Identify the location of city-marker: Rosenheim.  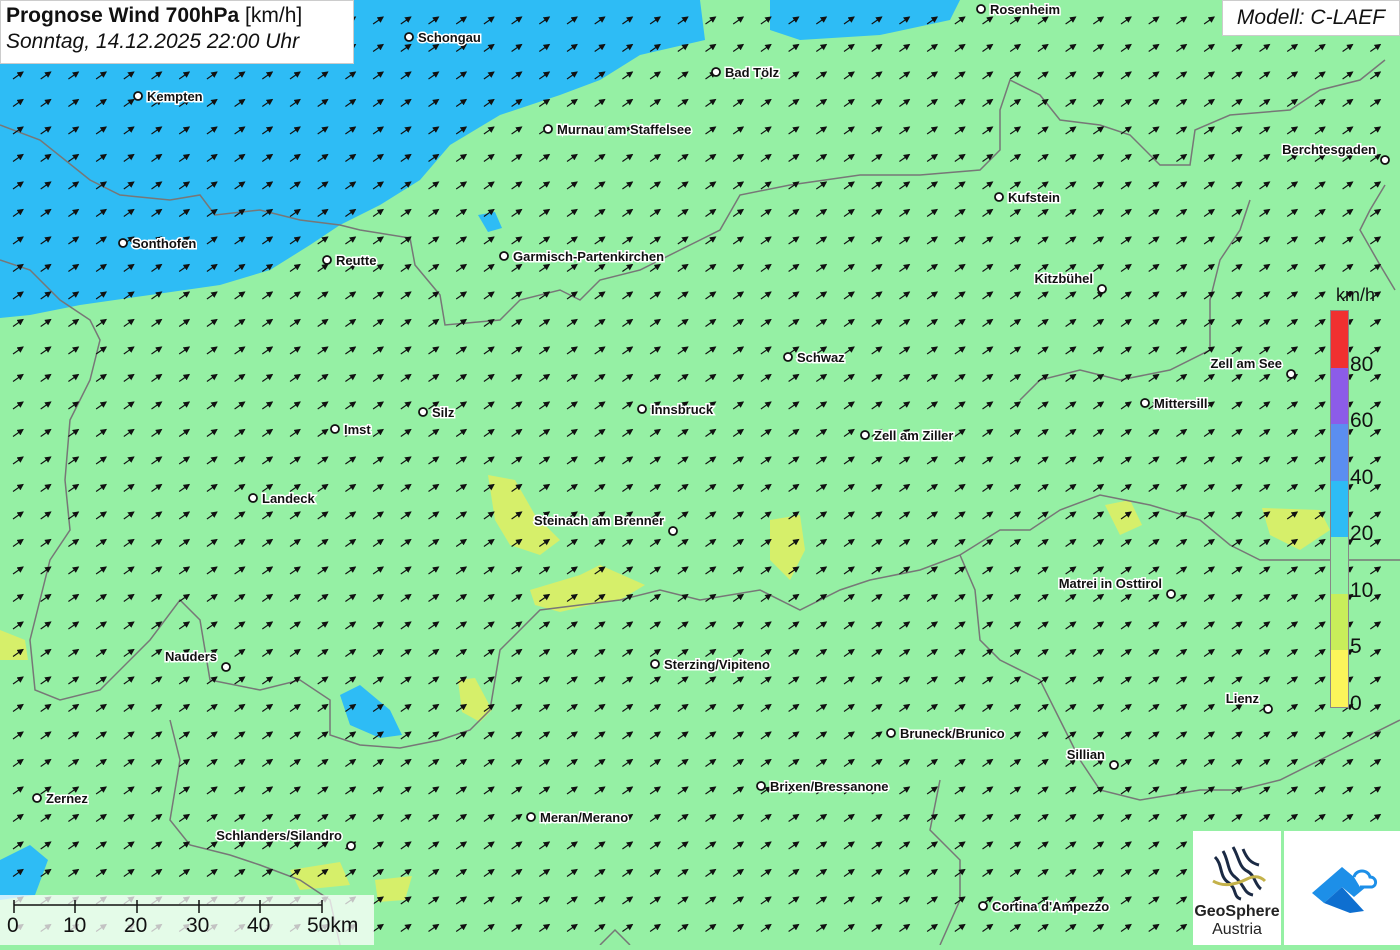
(1019, 10).